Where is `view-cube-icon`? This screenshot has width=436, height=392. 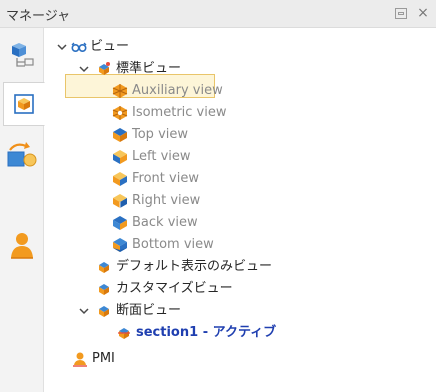
view-cube-icon is located at coordinates (24, 104).